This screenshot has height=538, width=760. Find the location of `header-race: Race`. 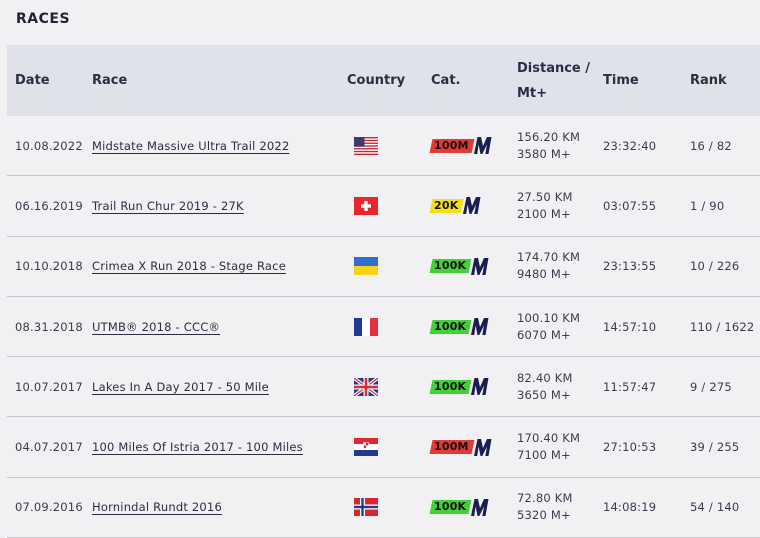

header-race: Race is located at coordinates (110, 80).